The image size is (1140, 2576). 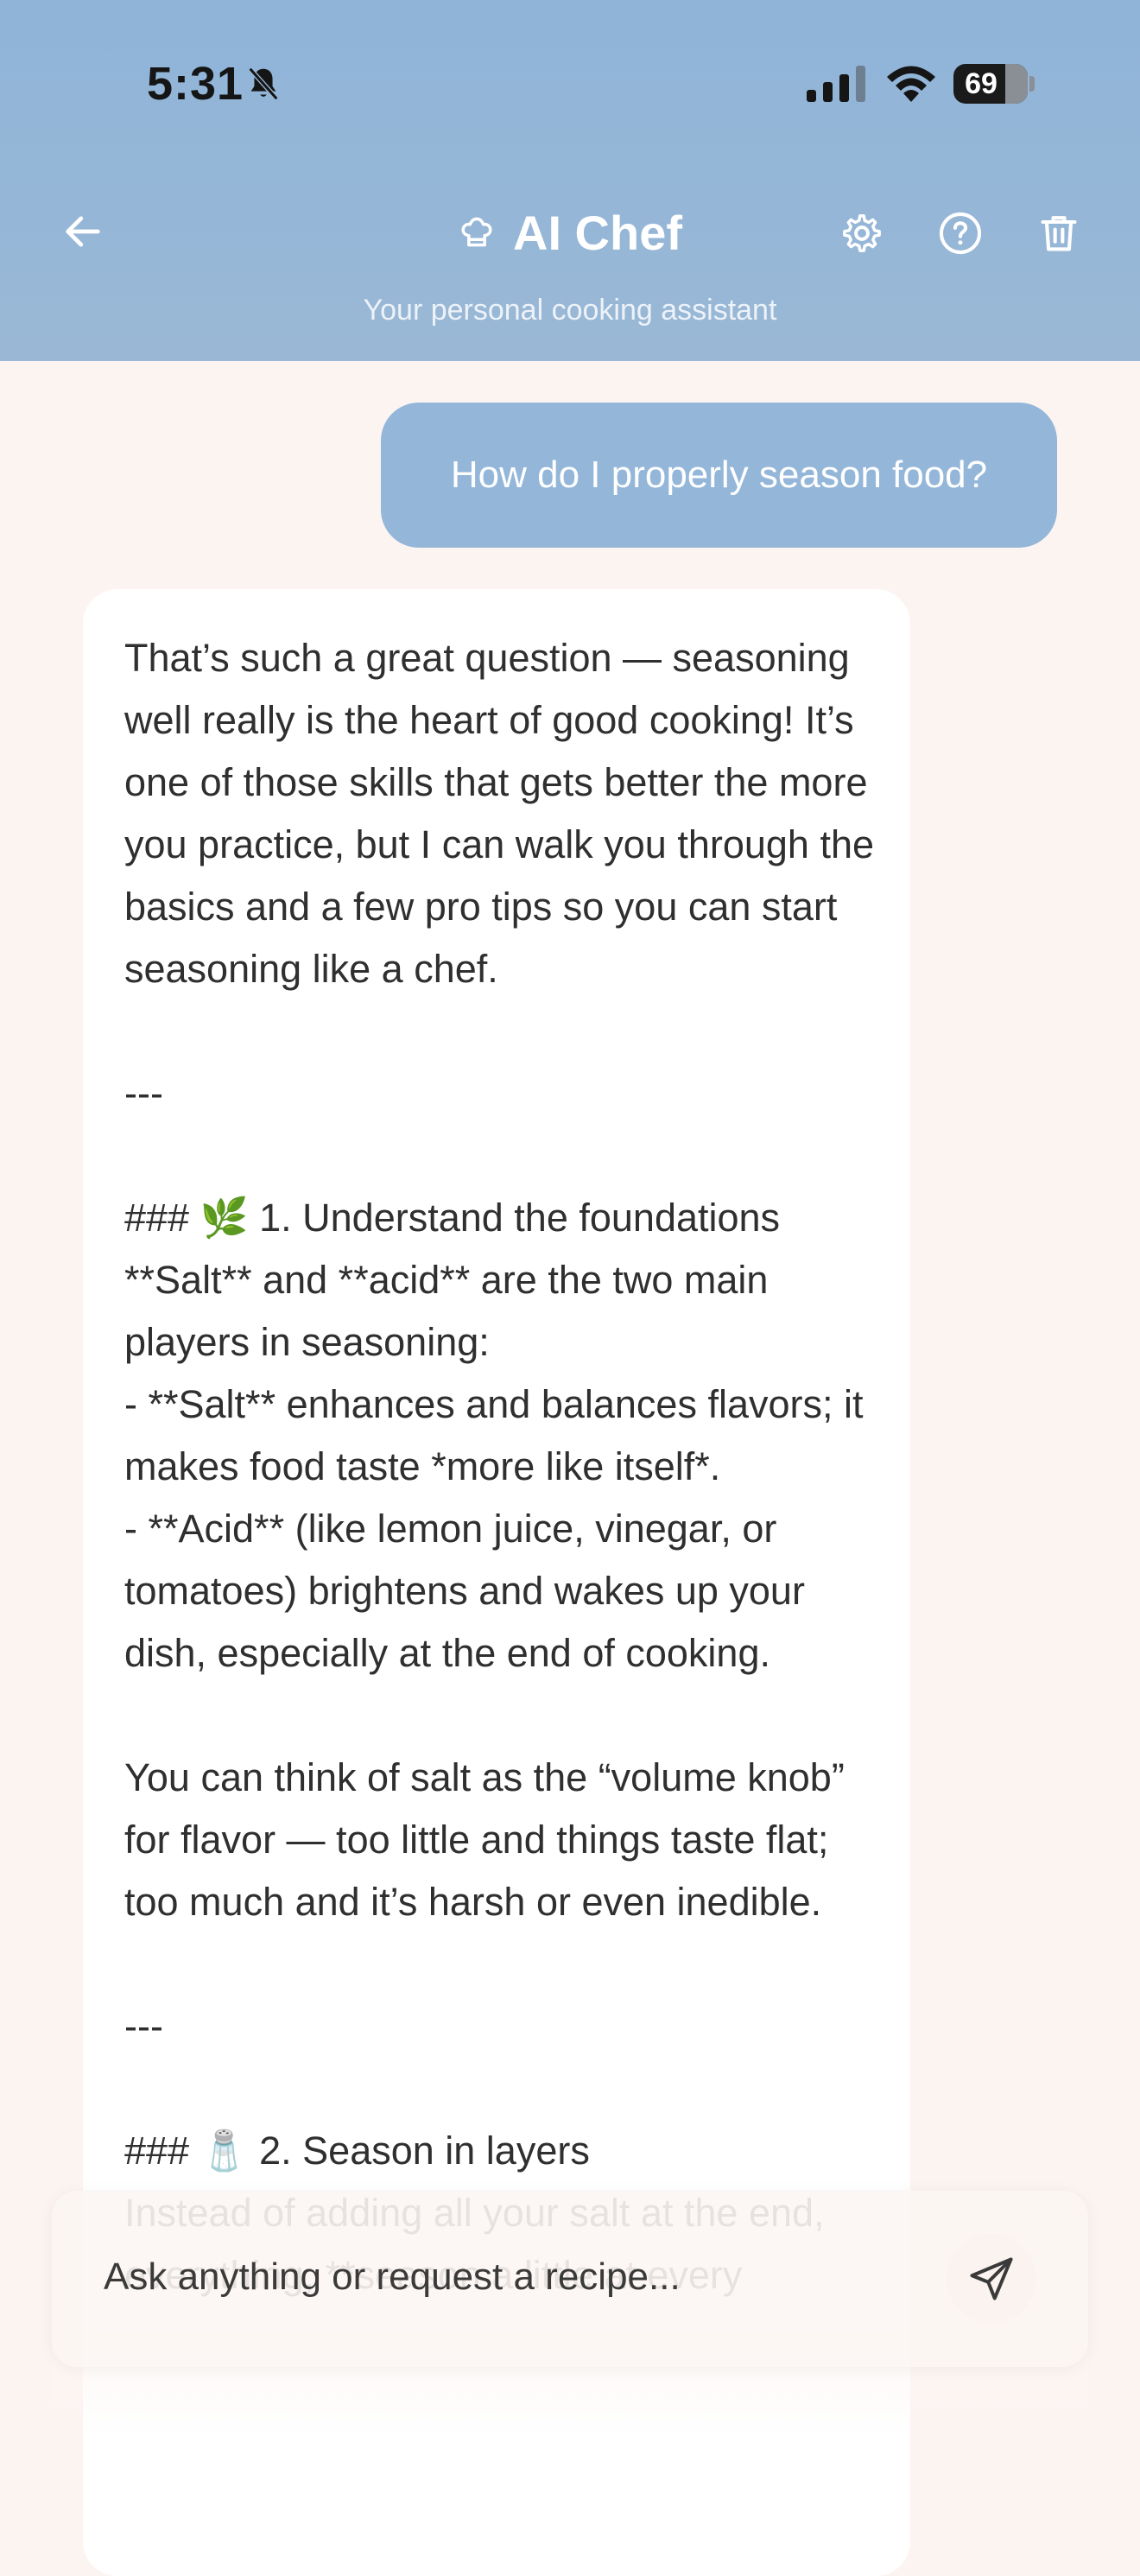 I want to click on message-composer, so click(x=570, y=2279).